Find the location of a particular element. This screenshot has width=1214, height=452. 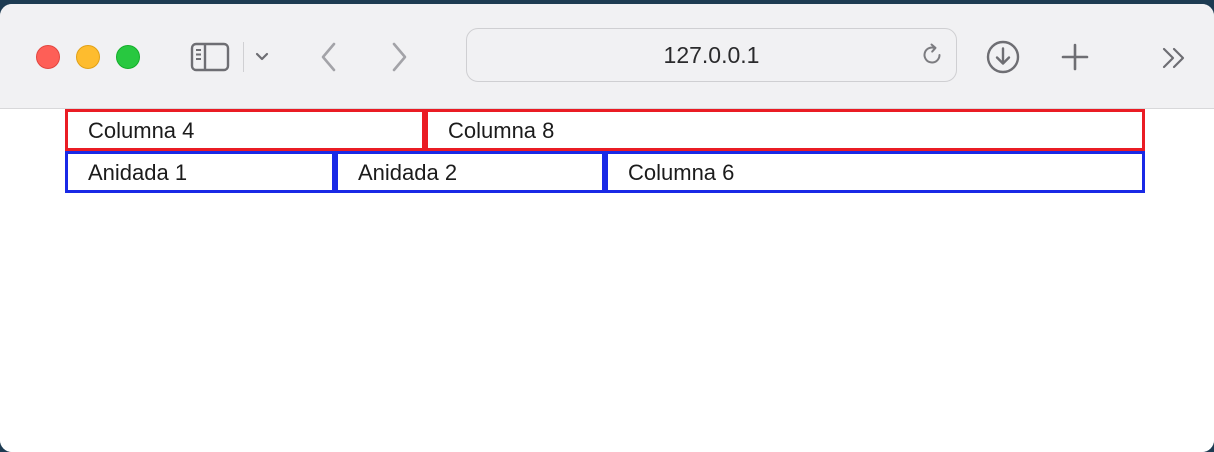

nested-1-cell: Anidada 1 is located at coordinates (200, 172).